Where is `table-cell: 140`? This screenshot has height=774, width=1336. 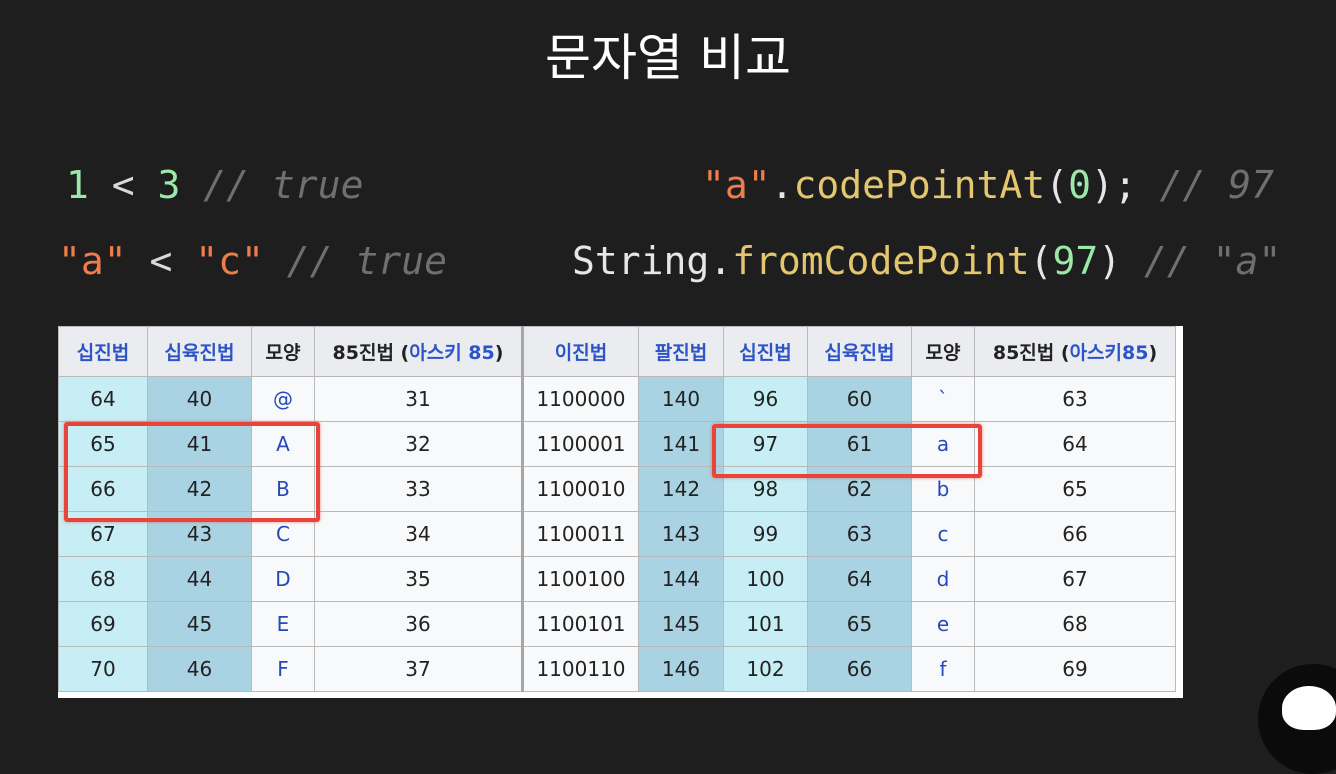 table-cell: 140 is located at coordinates (681, 399).